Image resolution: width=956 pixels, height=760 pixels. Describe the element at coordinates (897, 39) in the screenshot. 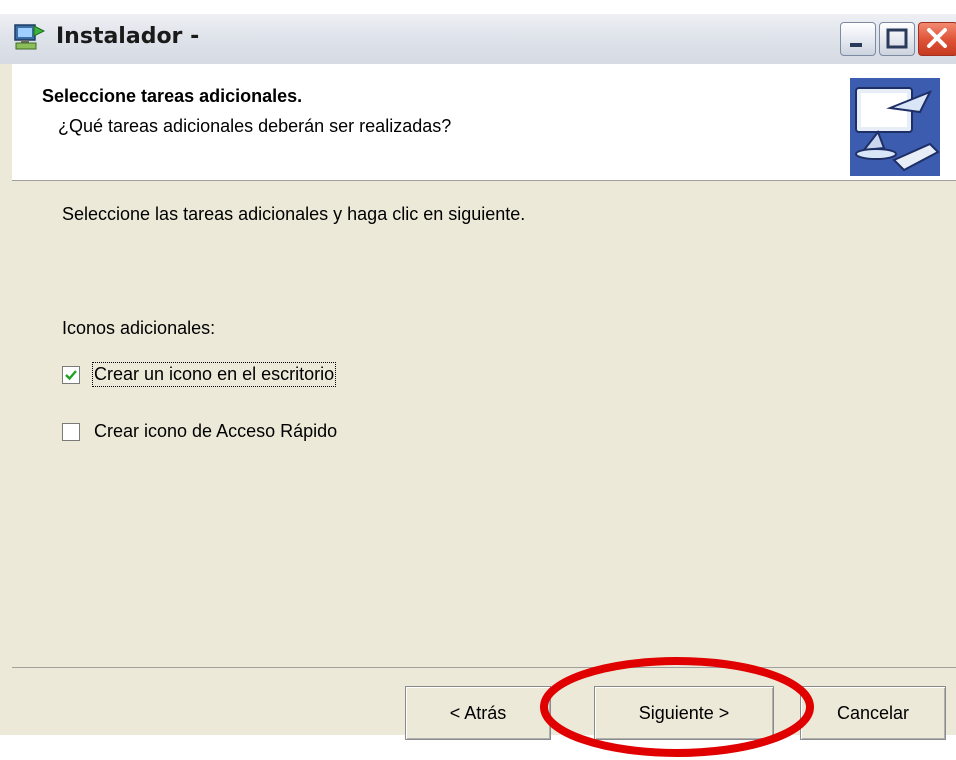

I see `maximize-button` at that location.